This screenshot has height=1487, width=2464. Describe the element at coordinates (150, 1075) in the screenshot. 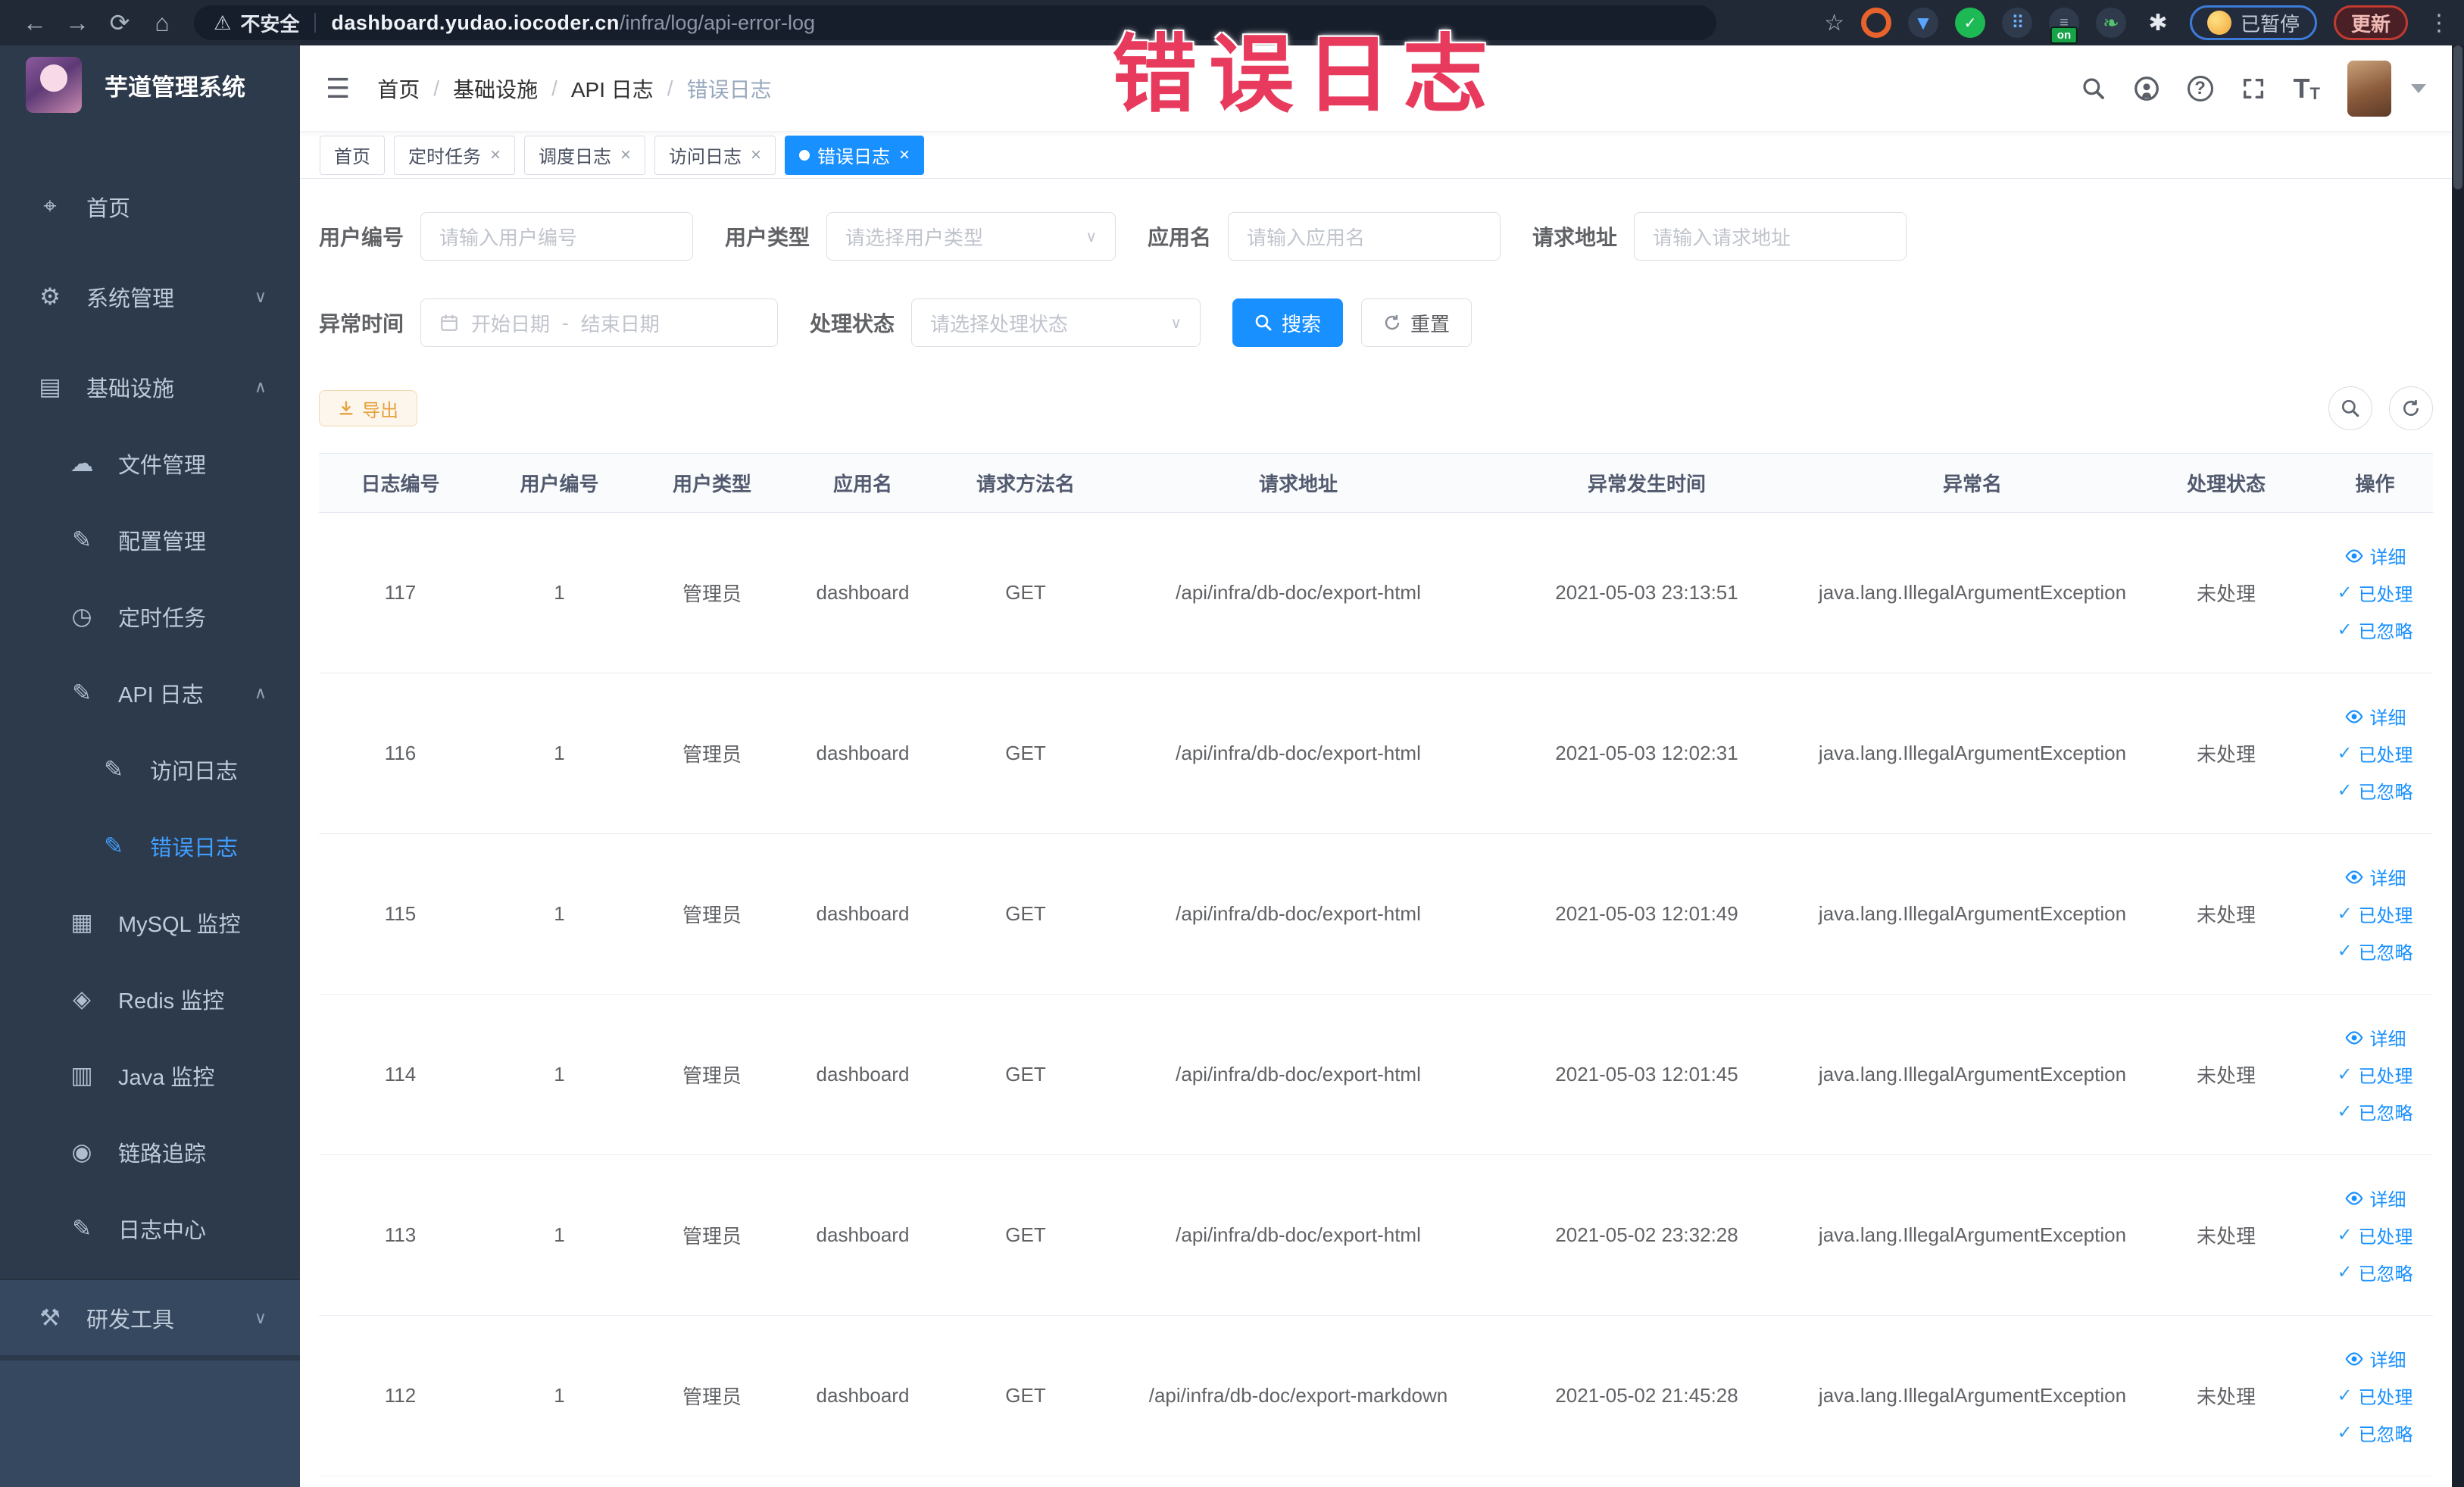

I see `sidebar-item: ▥ Java 监控` at that location.